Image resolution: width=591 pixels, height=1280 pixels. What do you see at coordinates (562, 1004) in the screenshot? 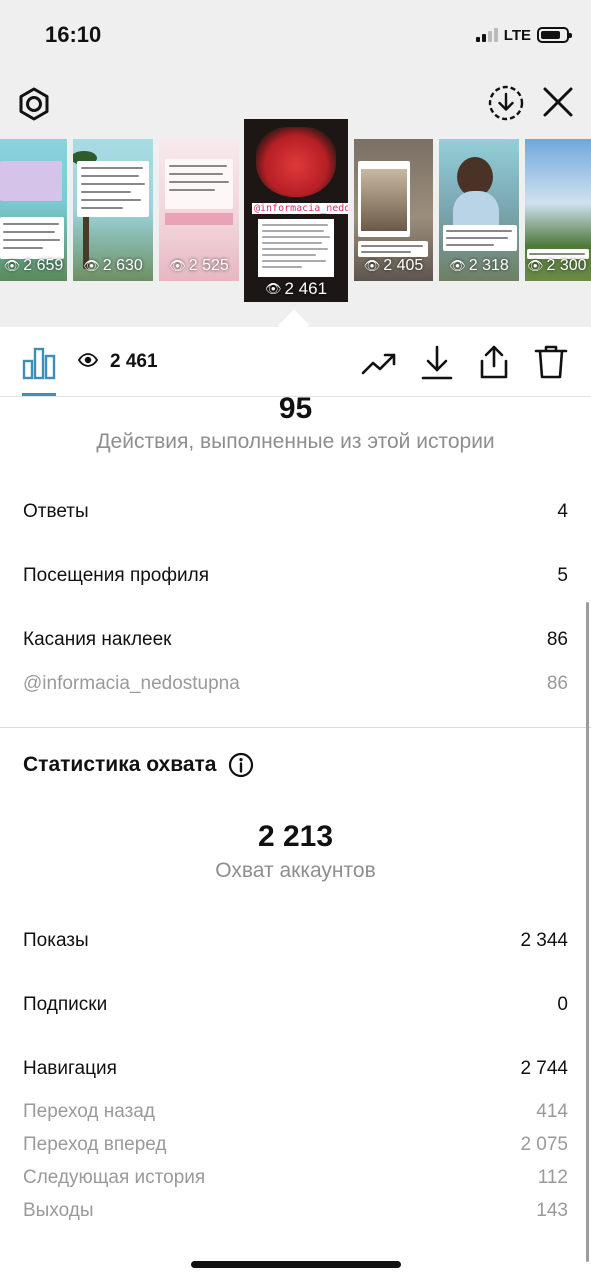
I see `stat-value: 0` at bounding box center [562, 1004].